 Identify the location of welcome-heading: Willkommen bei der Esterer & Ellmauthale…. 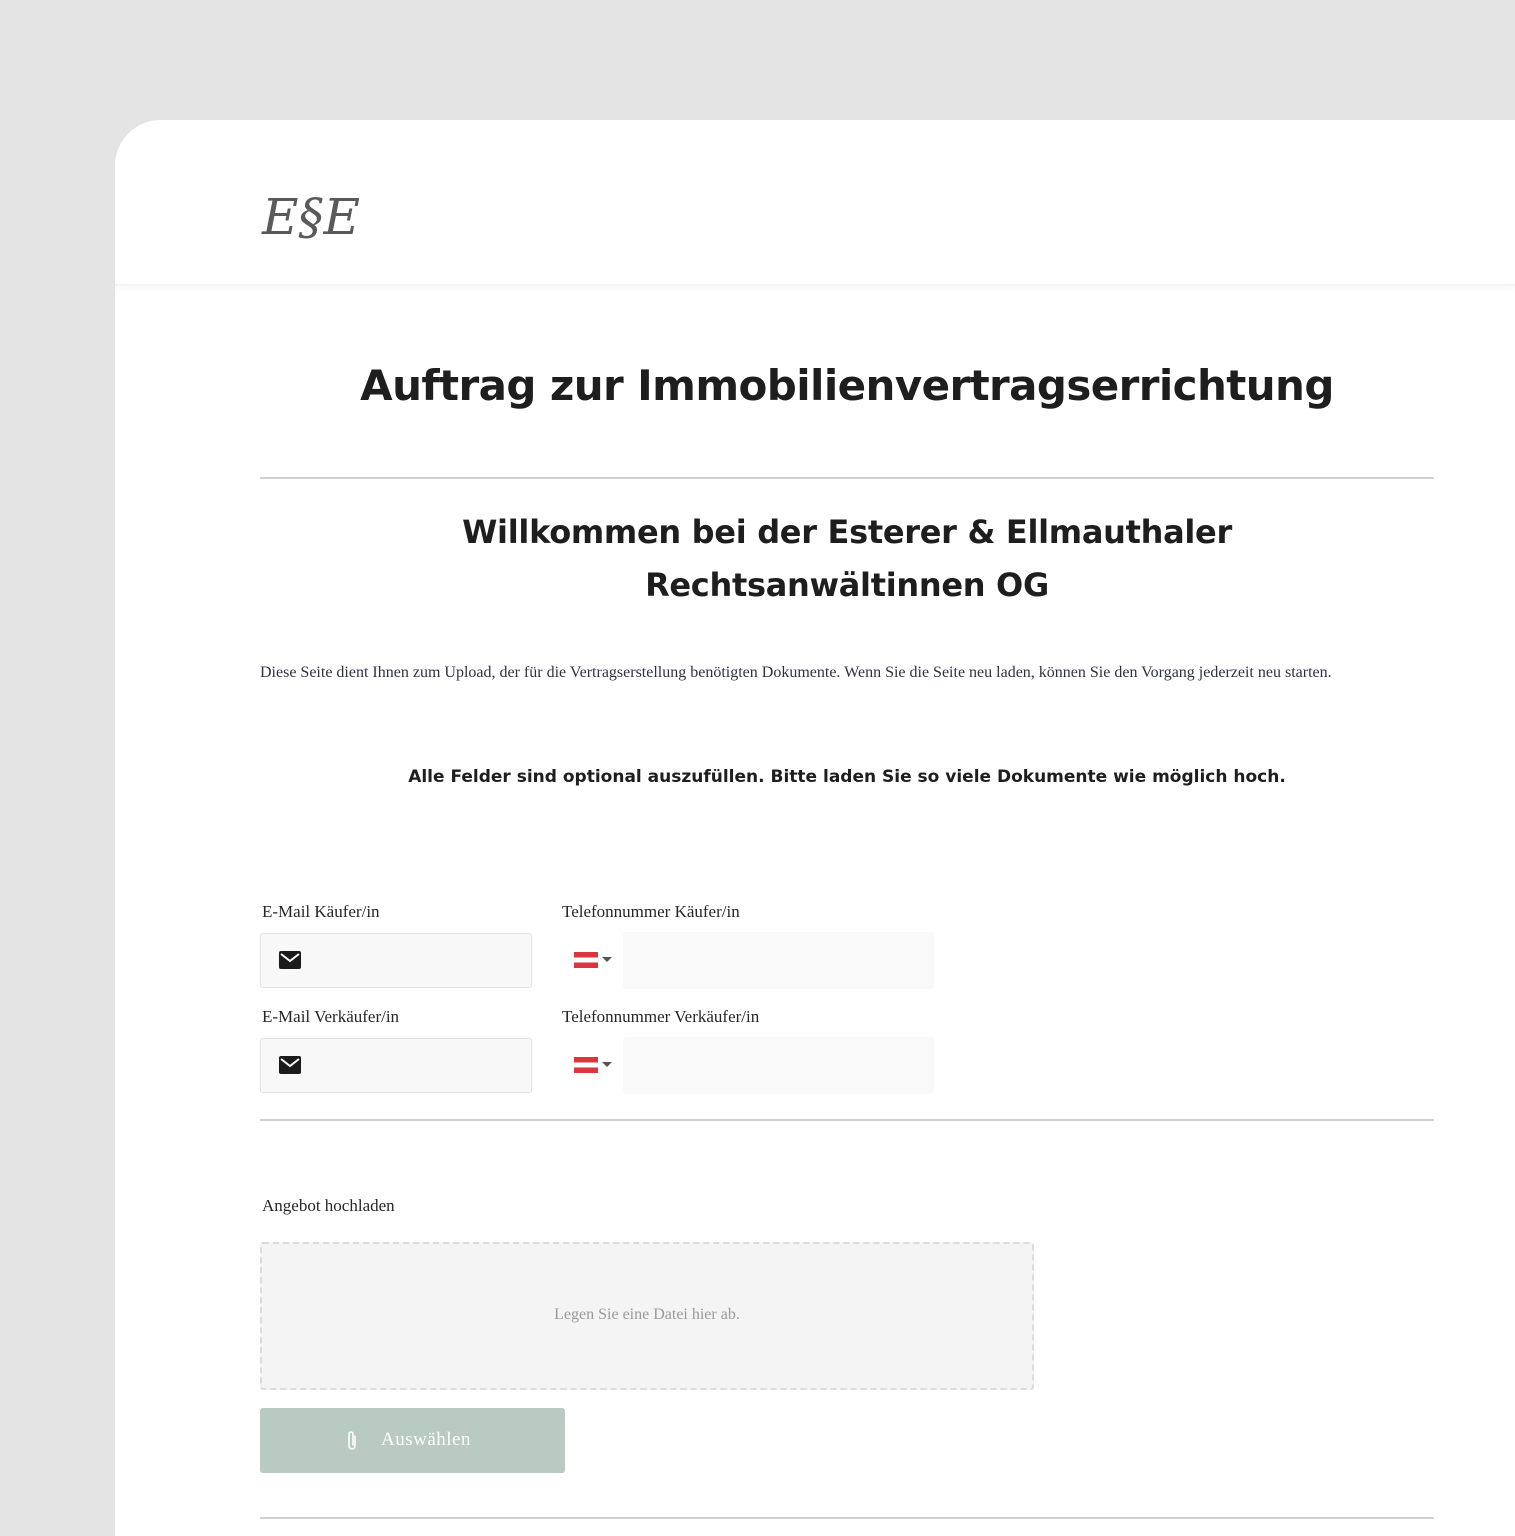
(847, 559).